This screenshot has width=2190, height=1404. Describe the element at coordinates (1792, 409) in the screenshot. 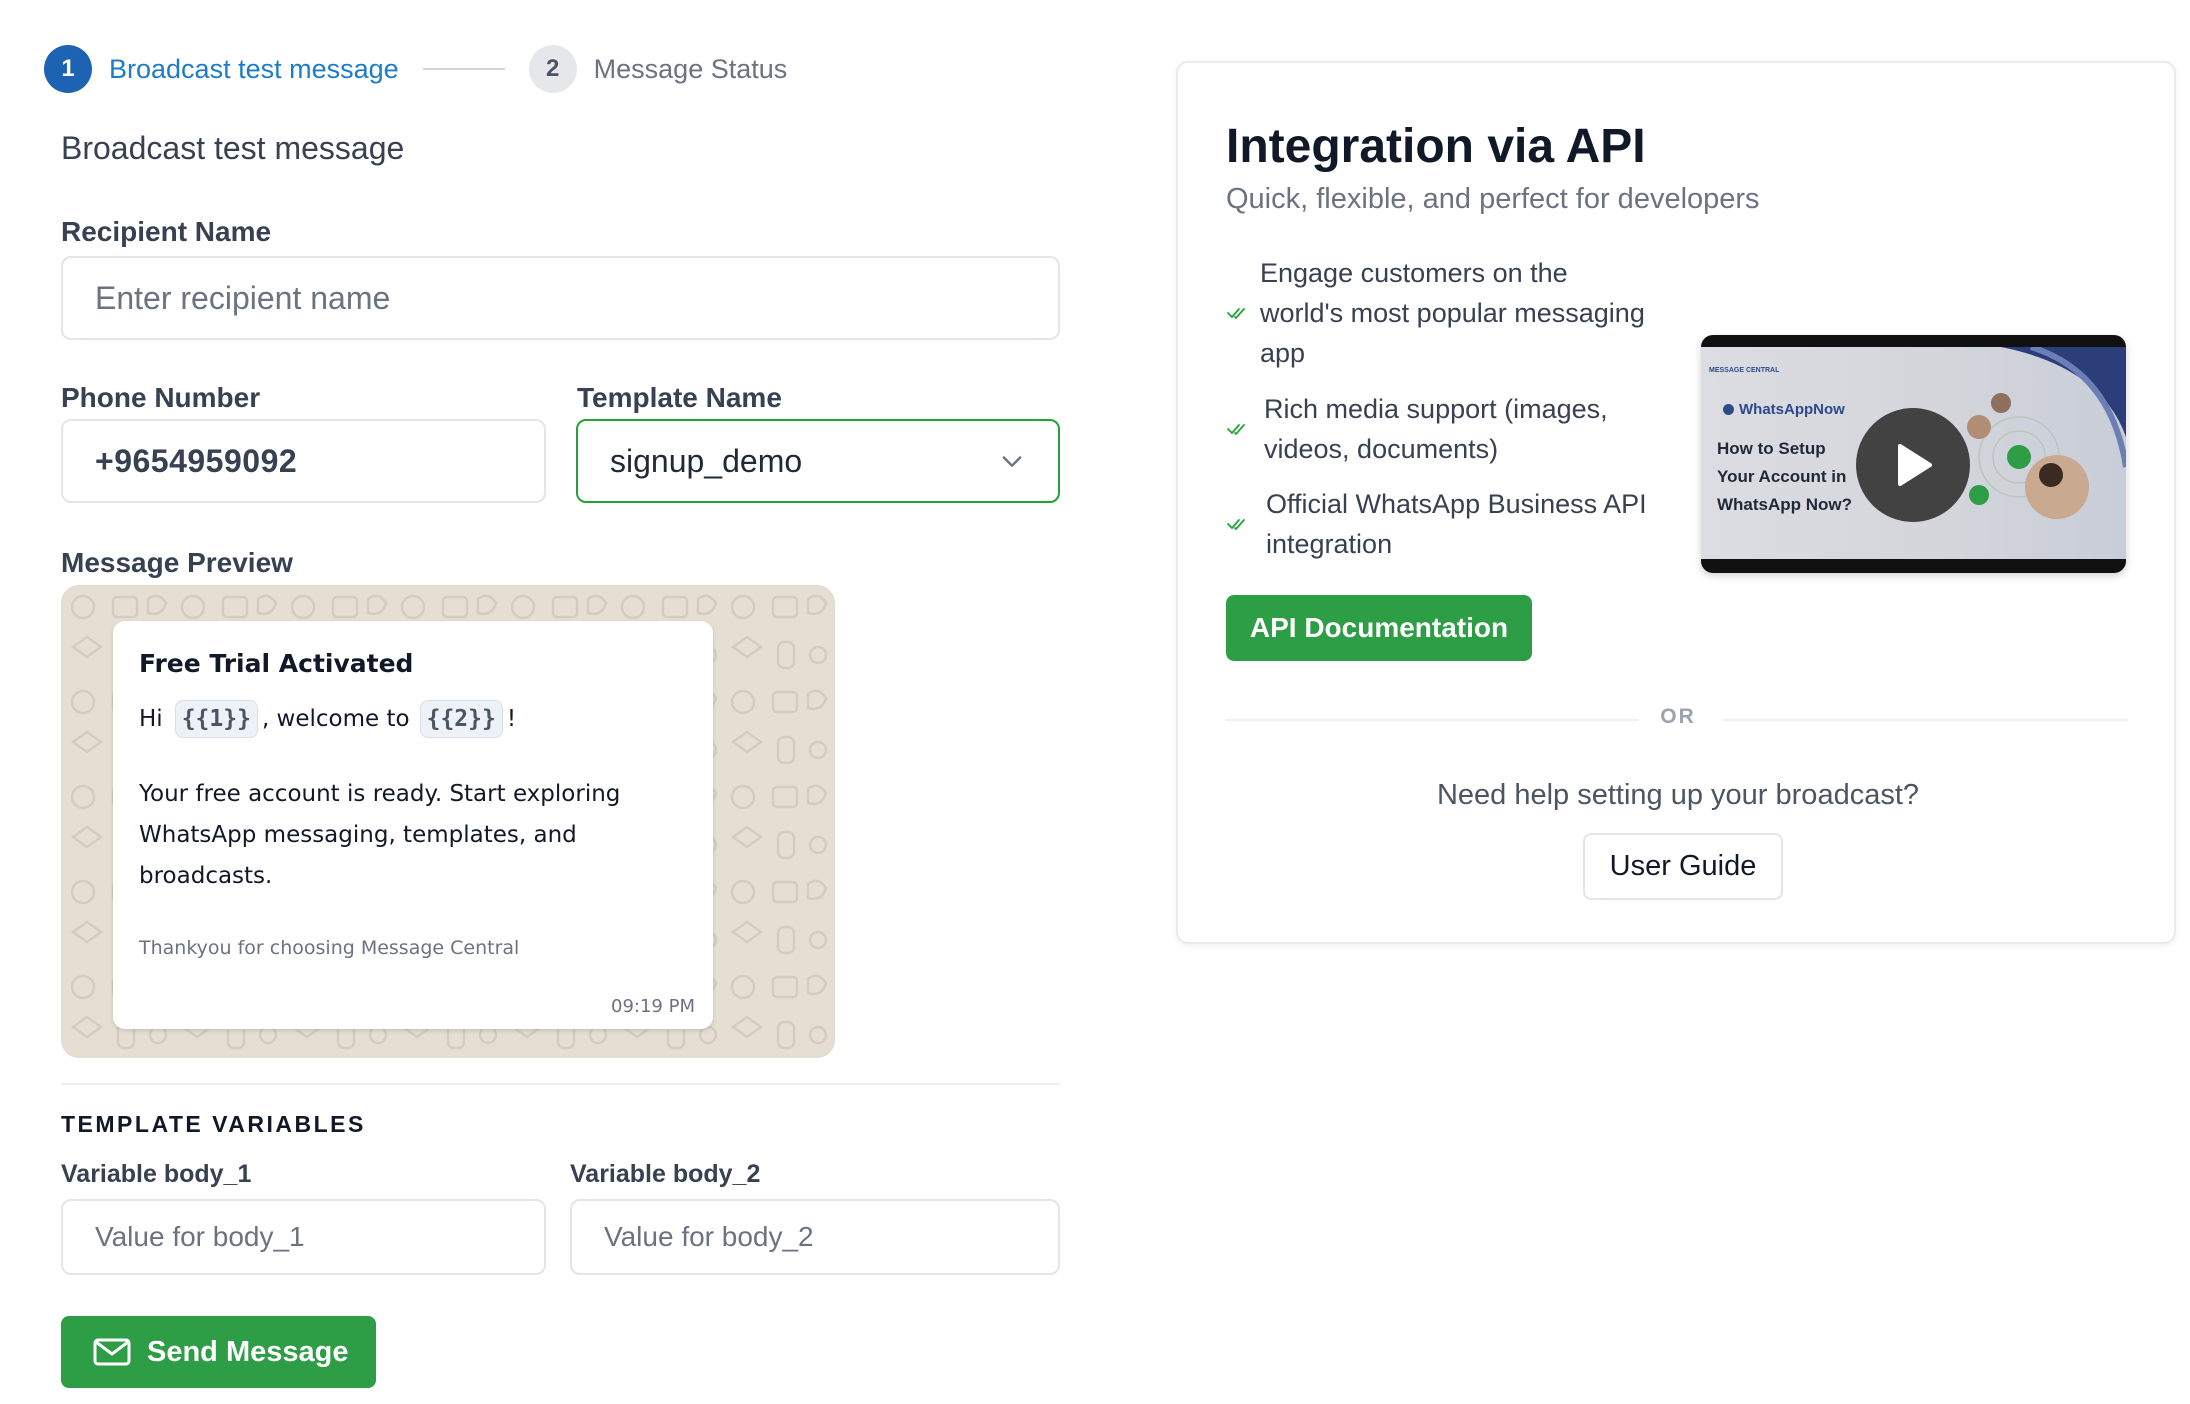

I see `video-brand-label: WhatsAppNow` at that location.